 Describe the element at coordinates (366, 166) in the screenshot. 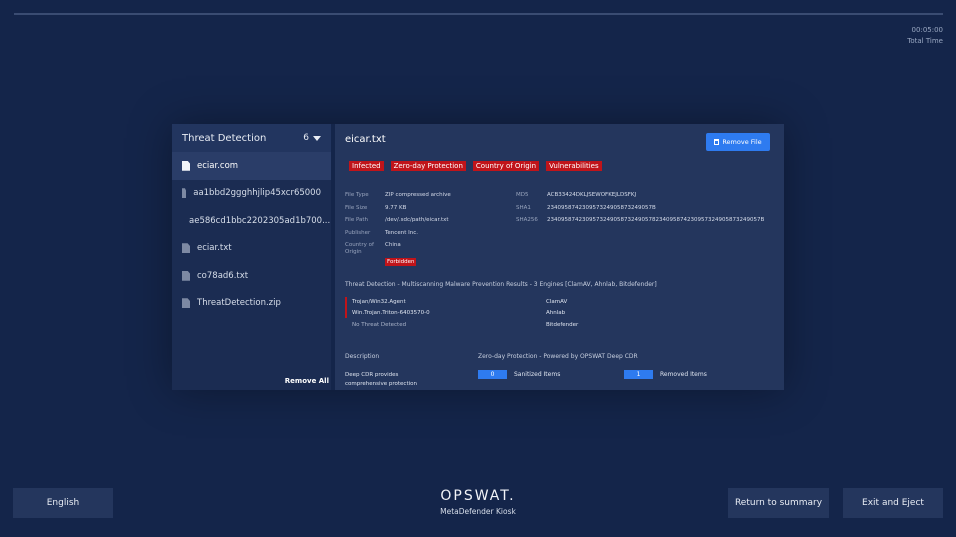

I see `tag-infected: Infected` at that location.